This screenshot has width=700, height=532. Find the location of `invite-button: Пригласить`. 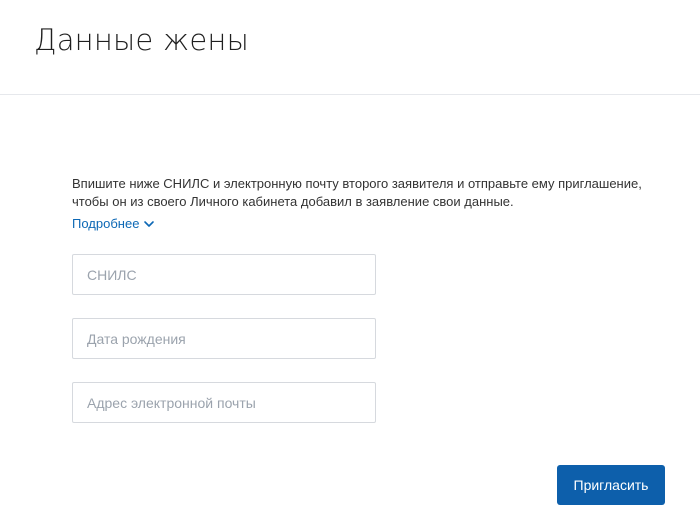

invite-button: Пригласить is located at coordinates (611, 485).